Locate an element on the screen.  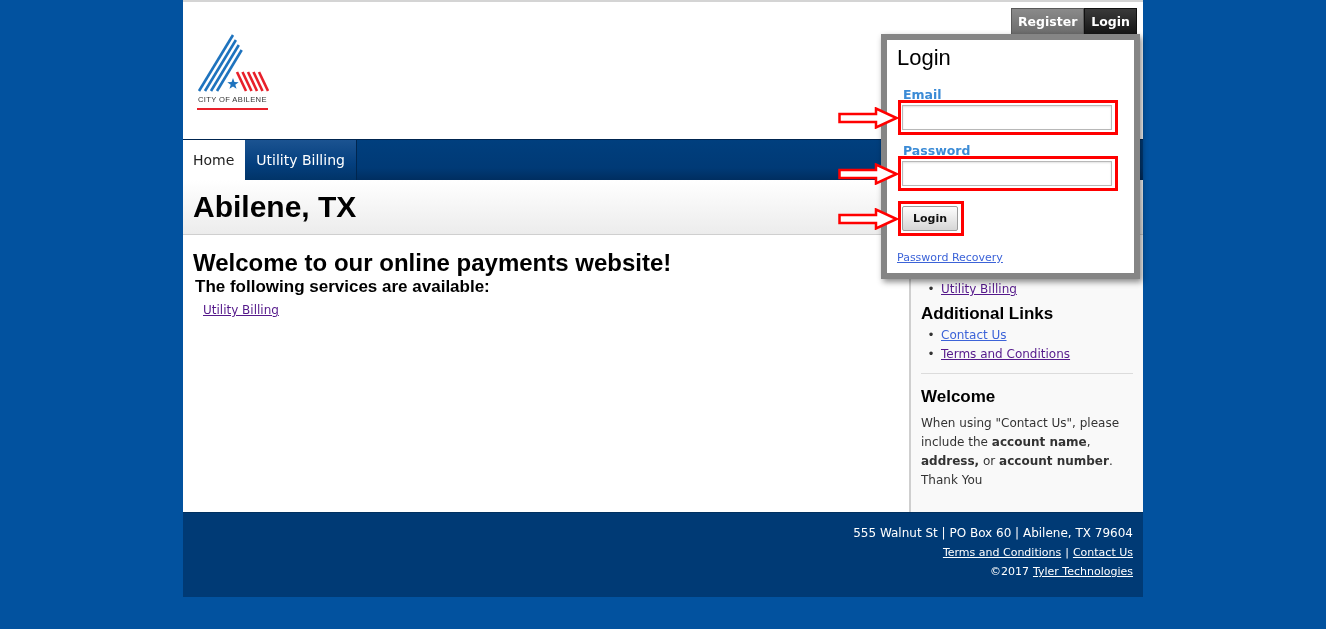
section-heading: Welcome is located at coordinates (959, 397).